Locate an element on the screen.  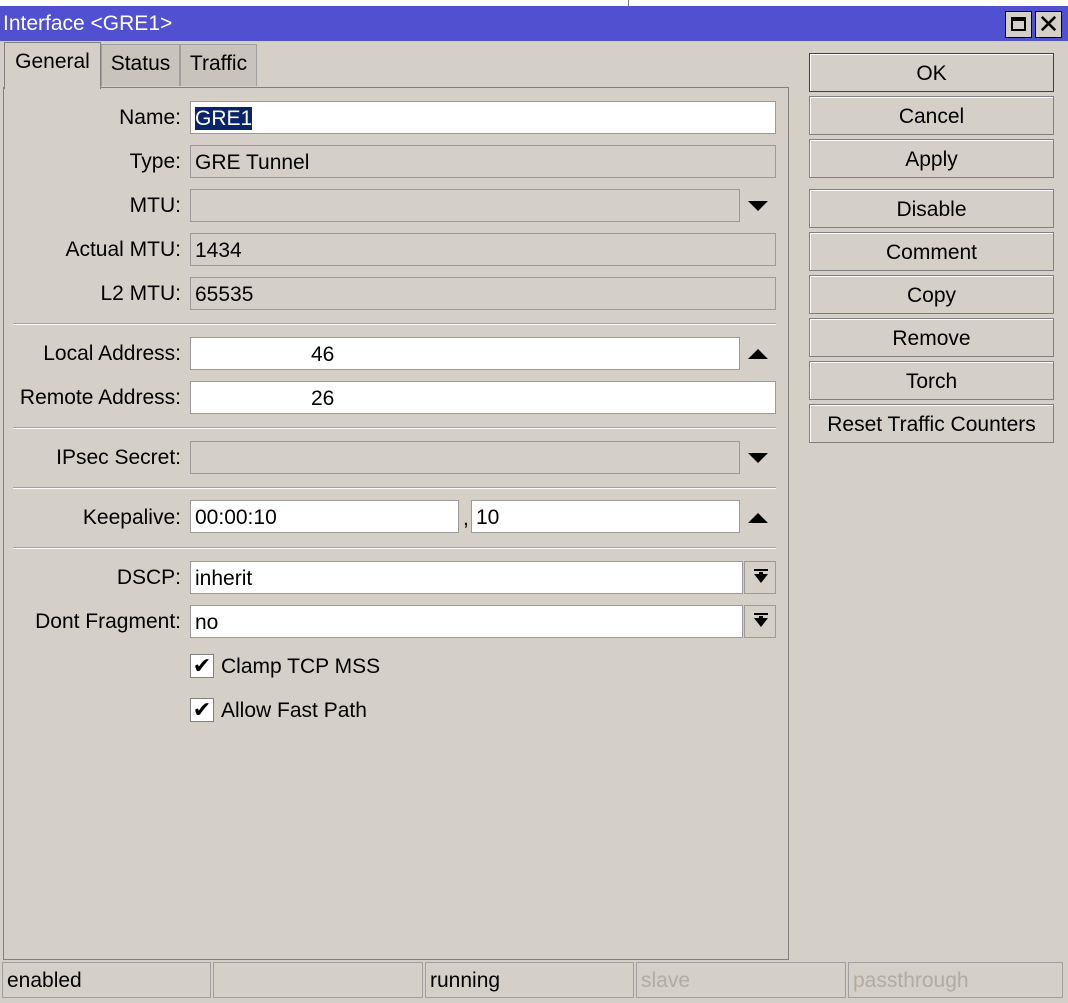
keepalive-collapse-icon is located at coordinates (758, 518).